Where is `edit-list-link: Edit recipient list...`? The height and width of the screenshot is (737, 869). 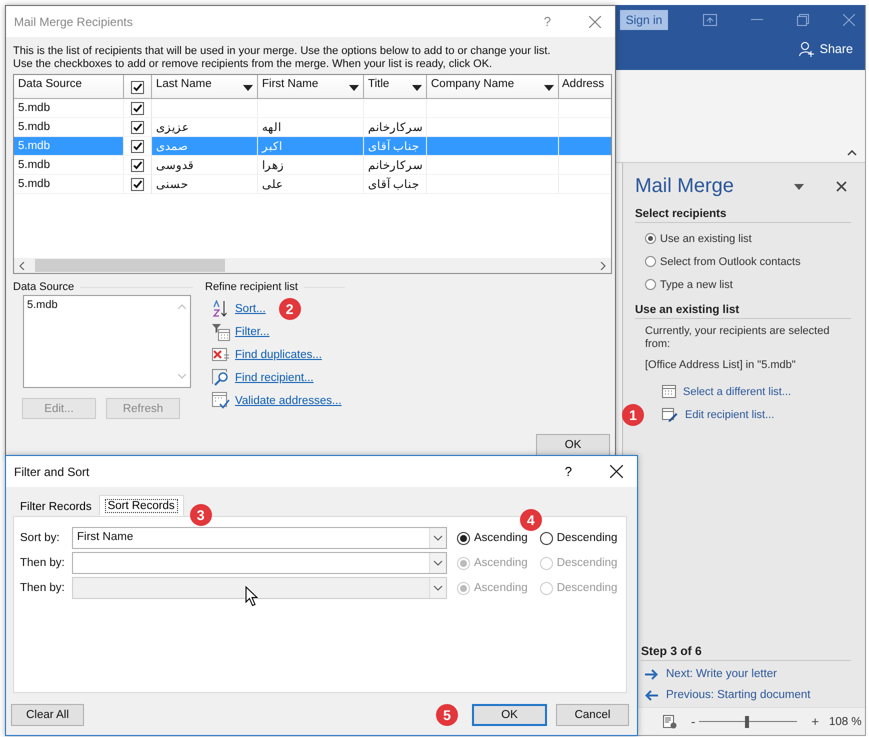 edit-list-link: Edit recipient list... is located at coordinates (718, 415).